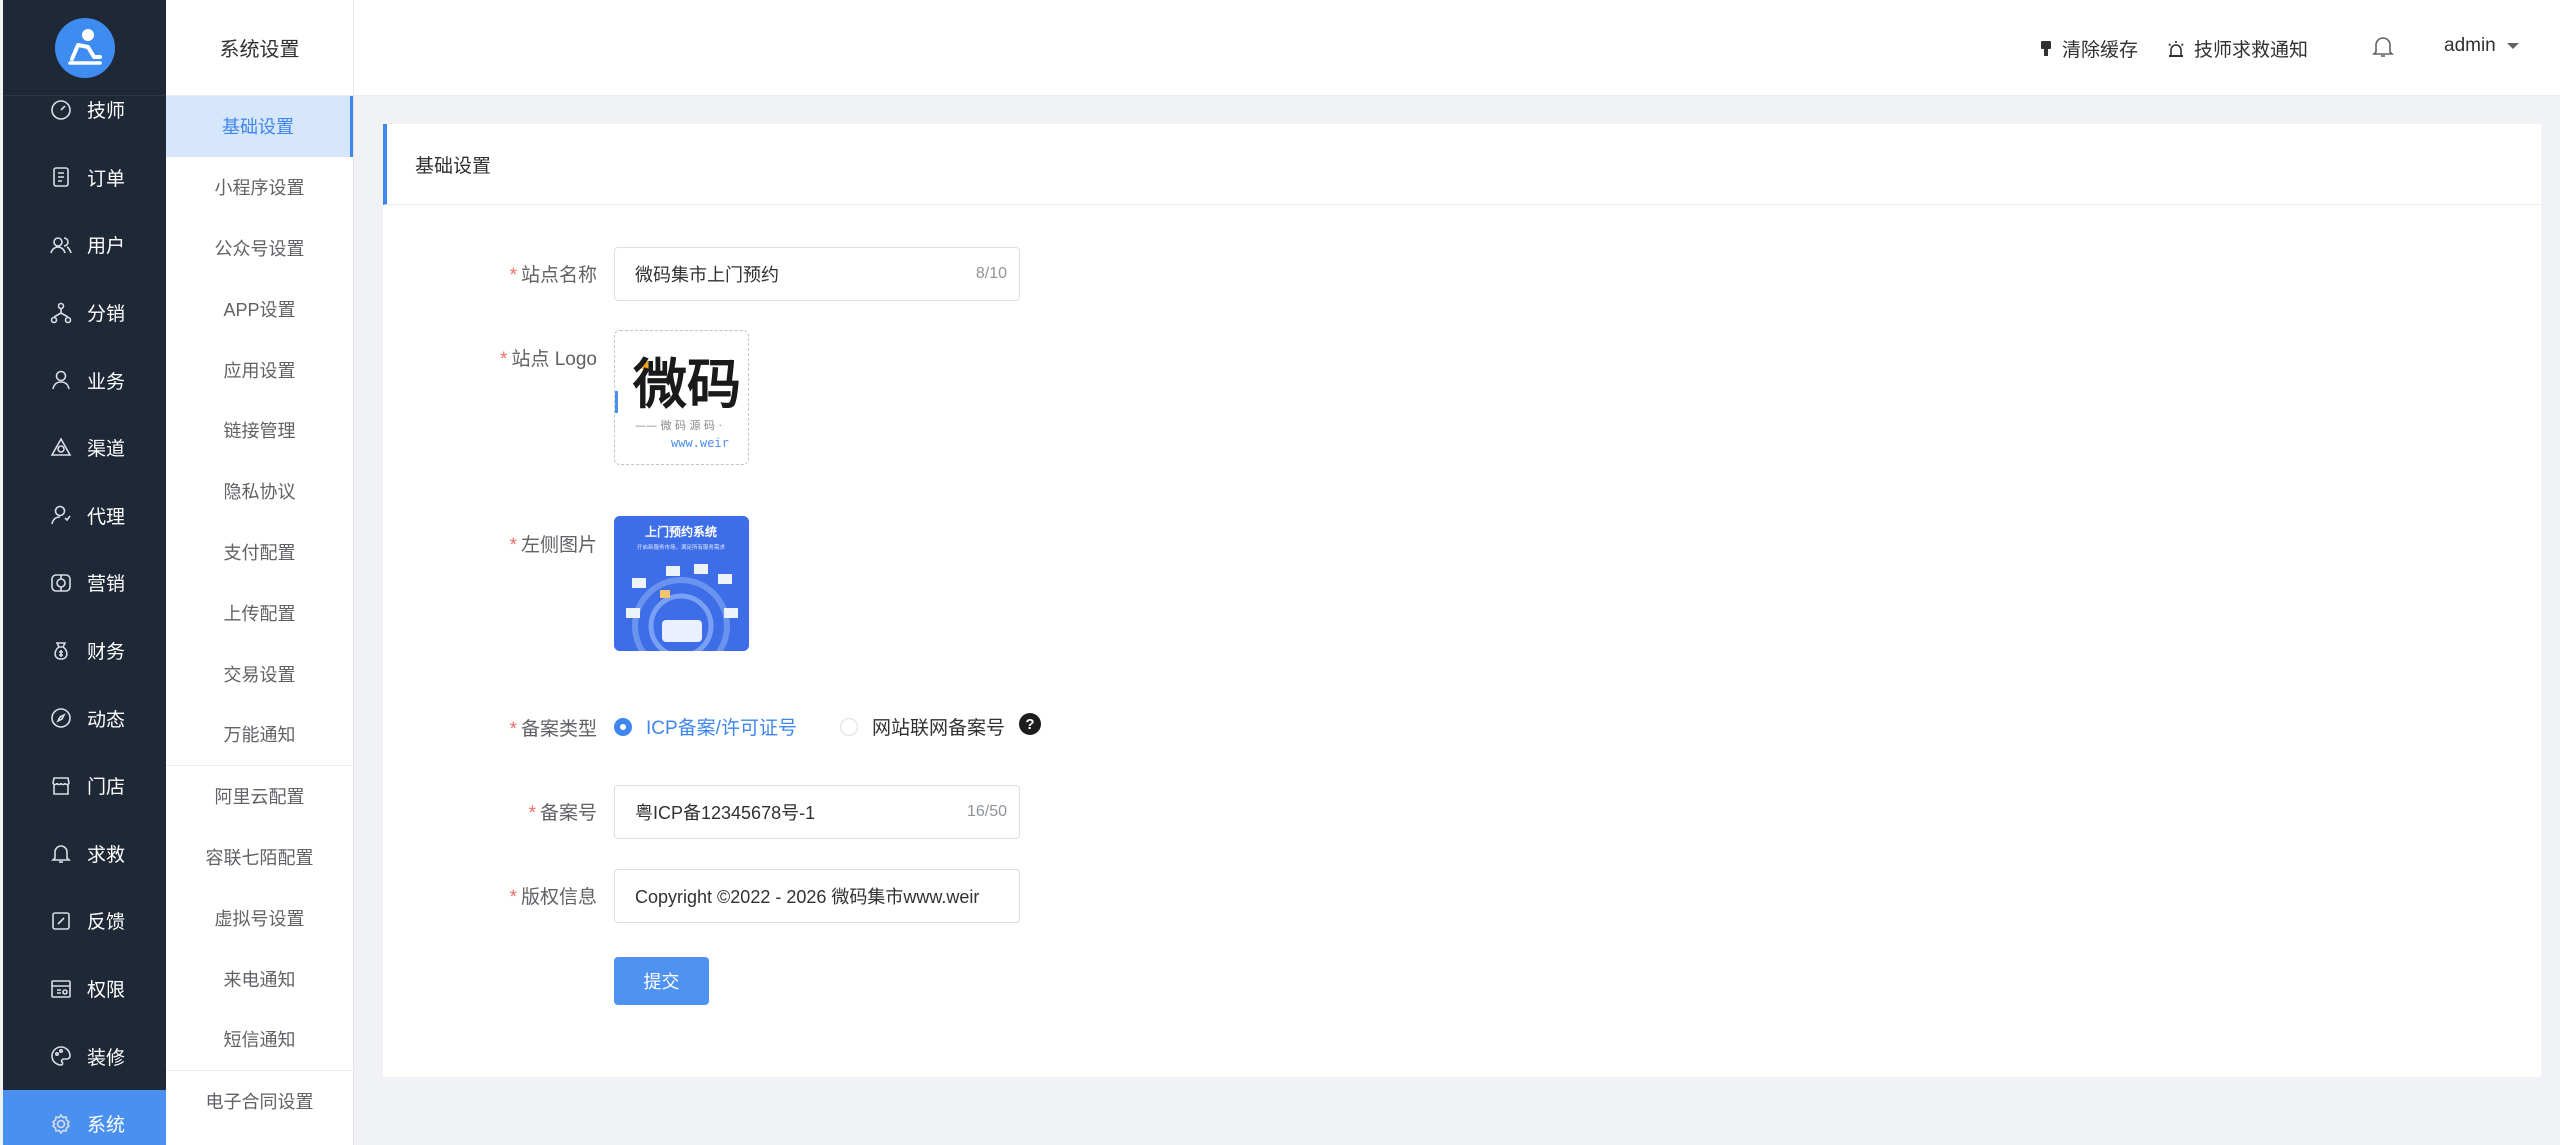  Describe the element at coordinates (84, 516) in the screenshot. I see `nav-item-agent: 代理` at that location.